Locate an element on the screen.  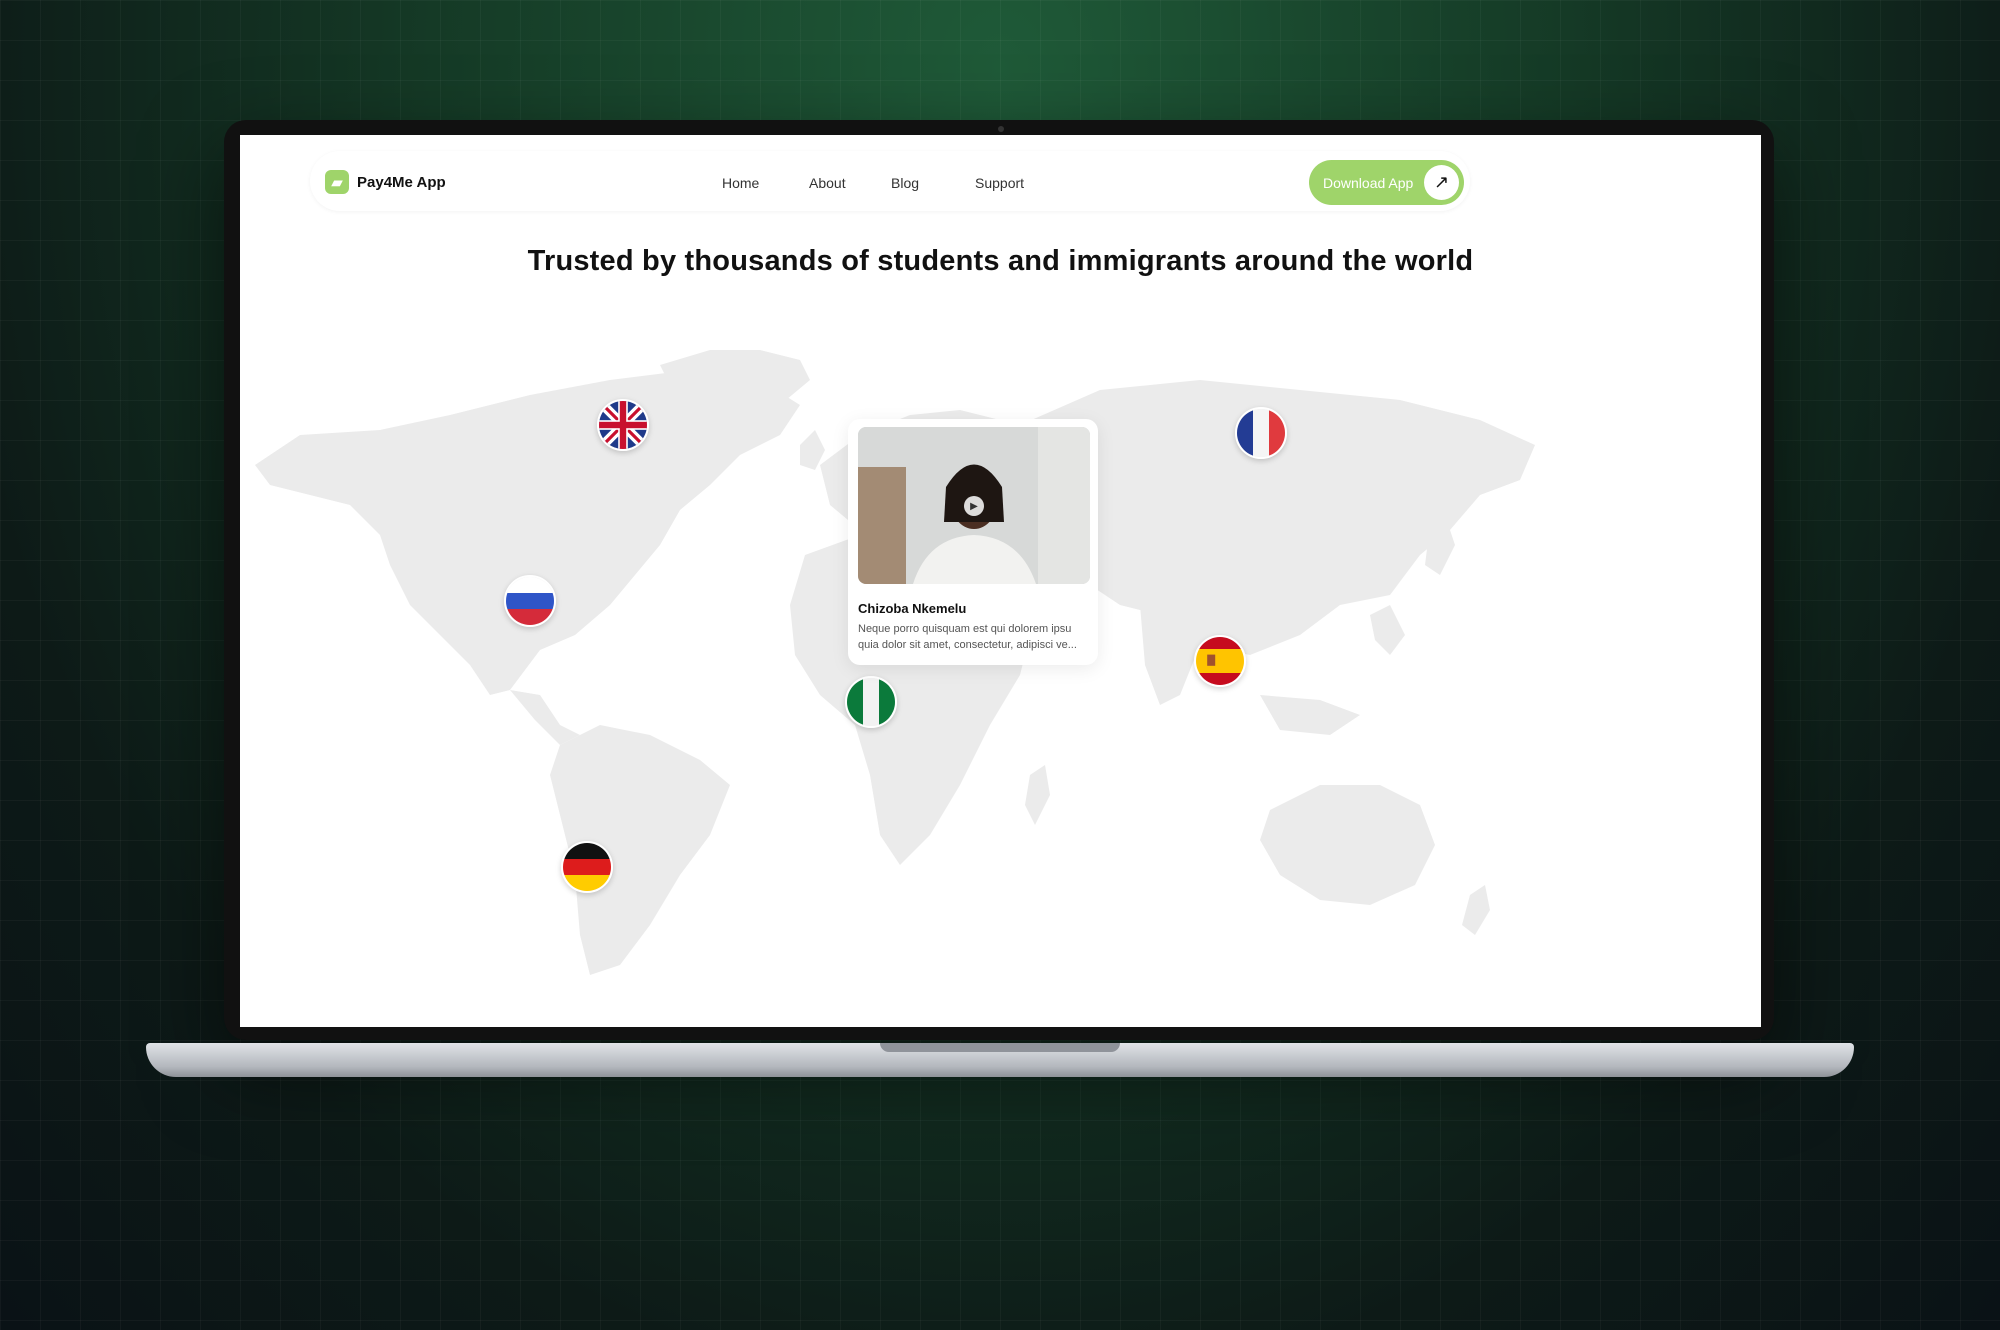
webcam is located at coordinates (1001, 129).